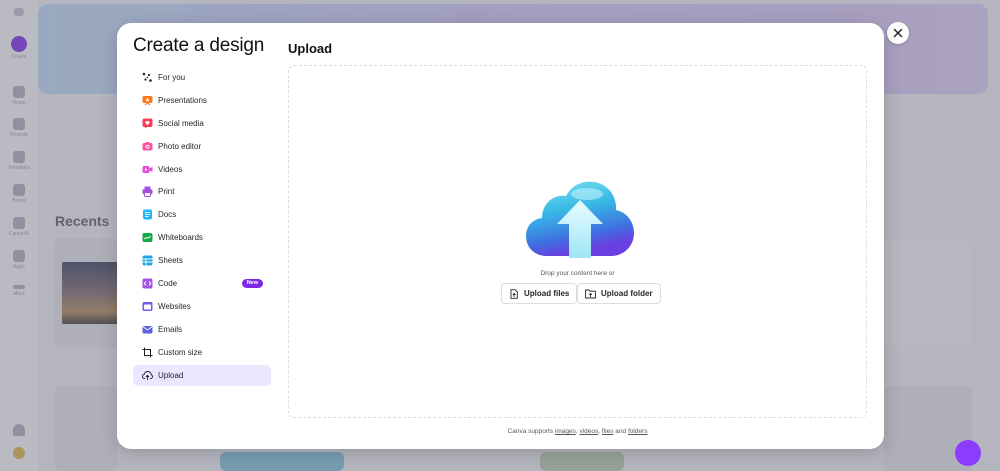  I want to click on presentation-icon, so click(147, 100).